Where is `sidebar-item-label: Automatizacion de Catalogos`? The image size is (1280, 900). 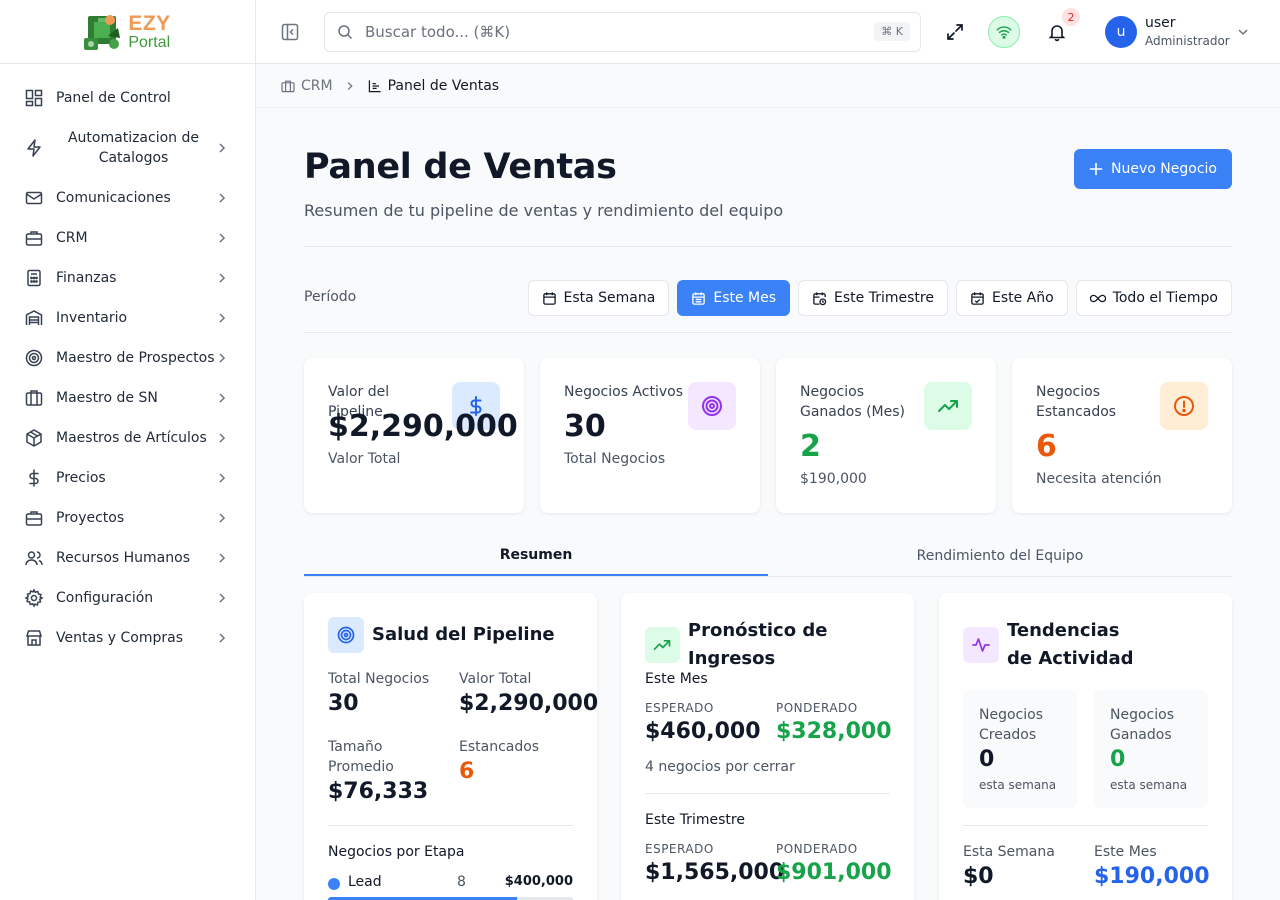
sidebar-item-label: Automatizacion de Catalogos is located at coordinates (133, 148).